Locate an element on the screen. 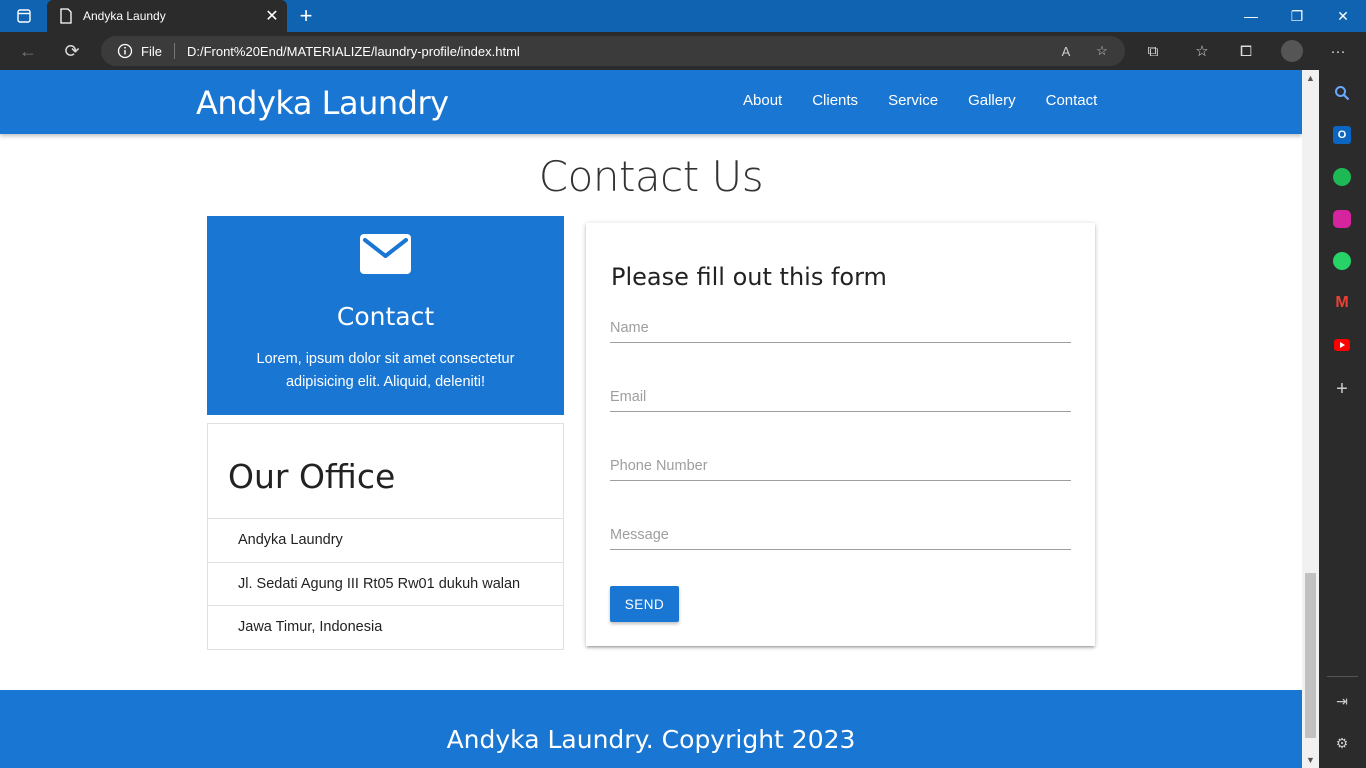 This screenshot has height=768, width=1366. more-menu-icon: ··· is located at coordinates (1338, 51).